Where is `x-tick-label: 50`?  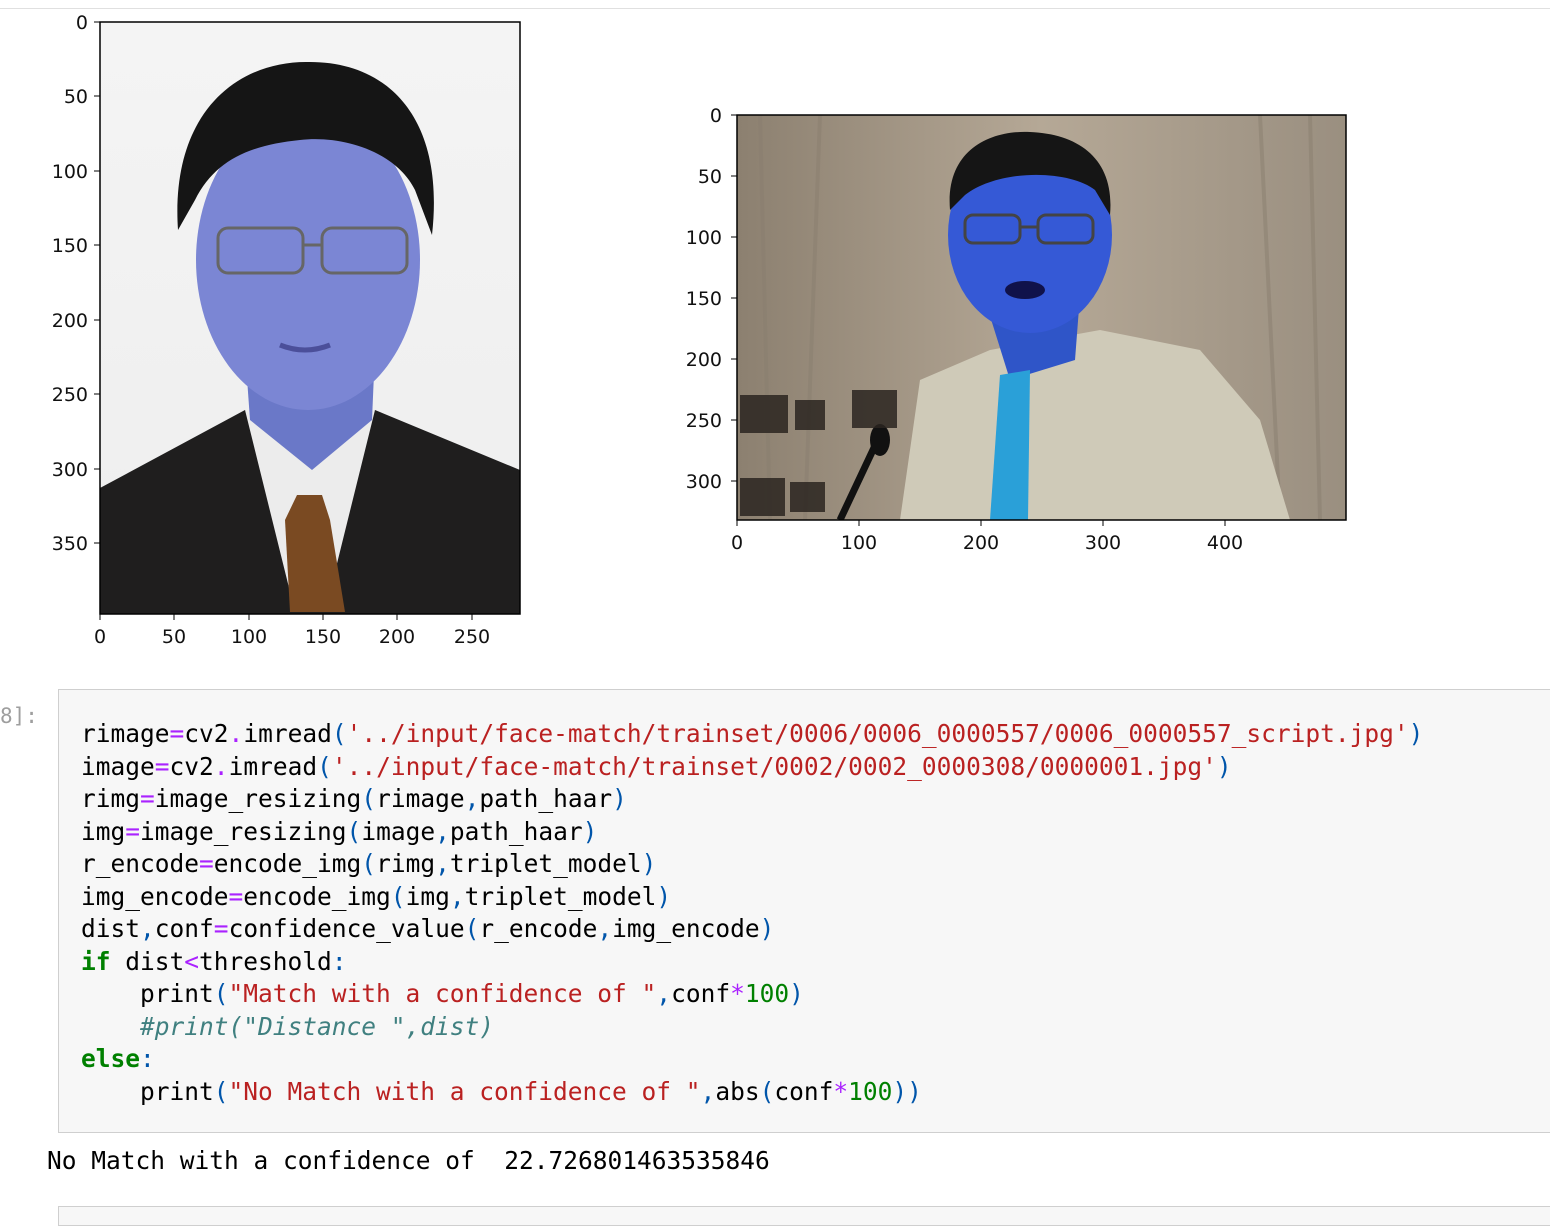 x-tick-label: 50 is located at coordinates (174, 637).